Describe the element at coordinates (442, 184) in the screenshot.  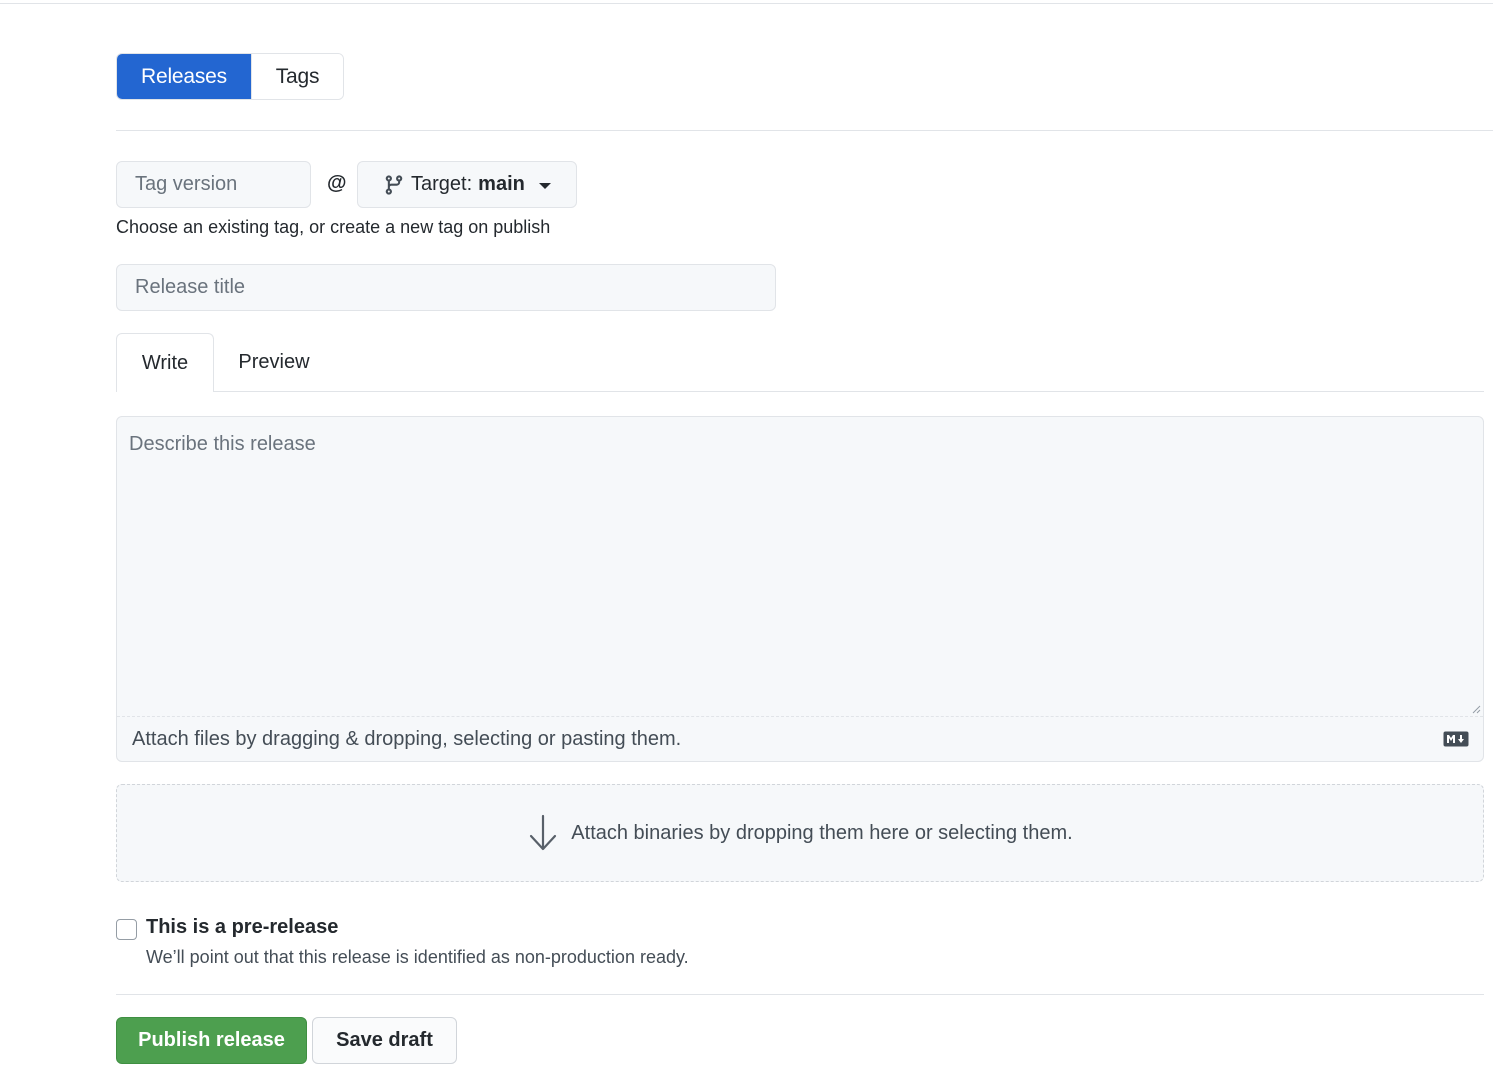
I see `target-label: Target:` at that location.